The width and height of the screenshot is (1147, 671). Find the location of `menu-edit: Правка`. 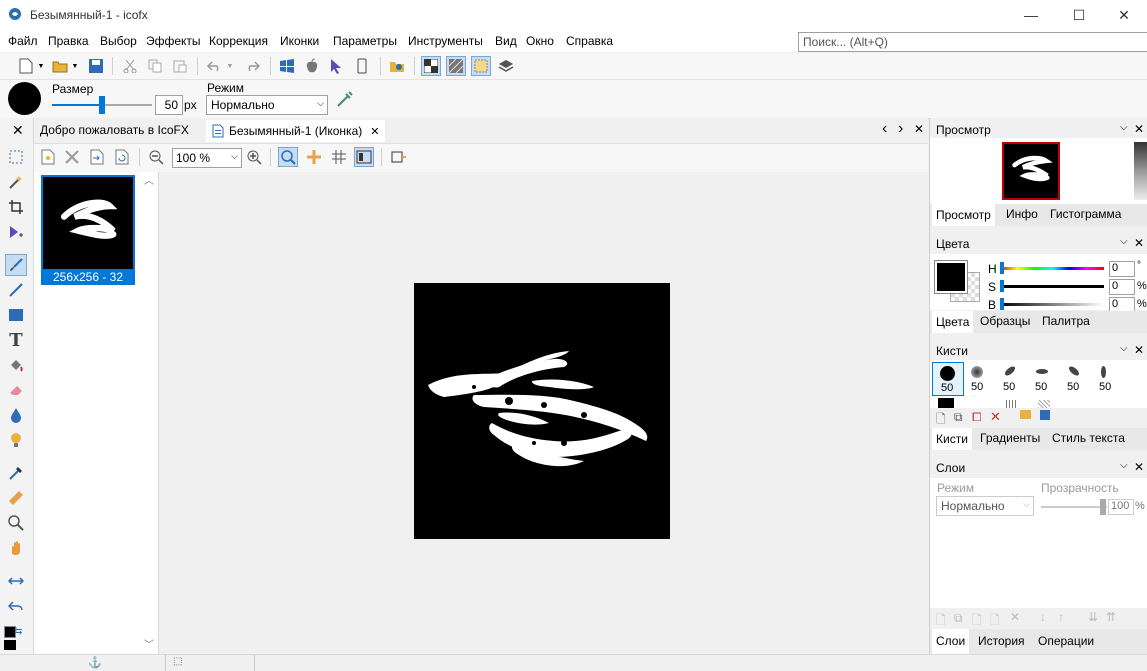

menu-edit: Правка is located at coordinates (68, 41).